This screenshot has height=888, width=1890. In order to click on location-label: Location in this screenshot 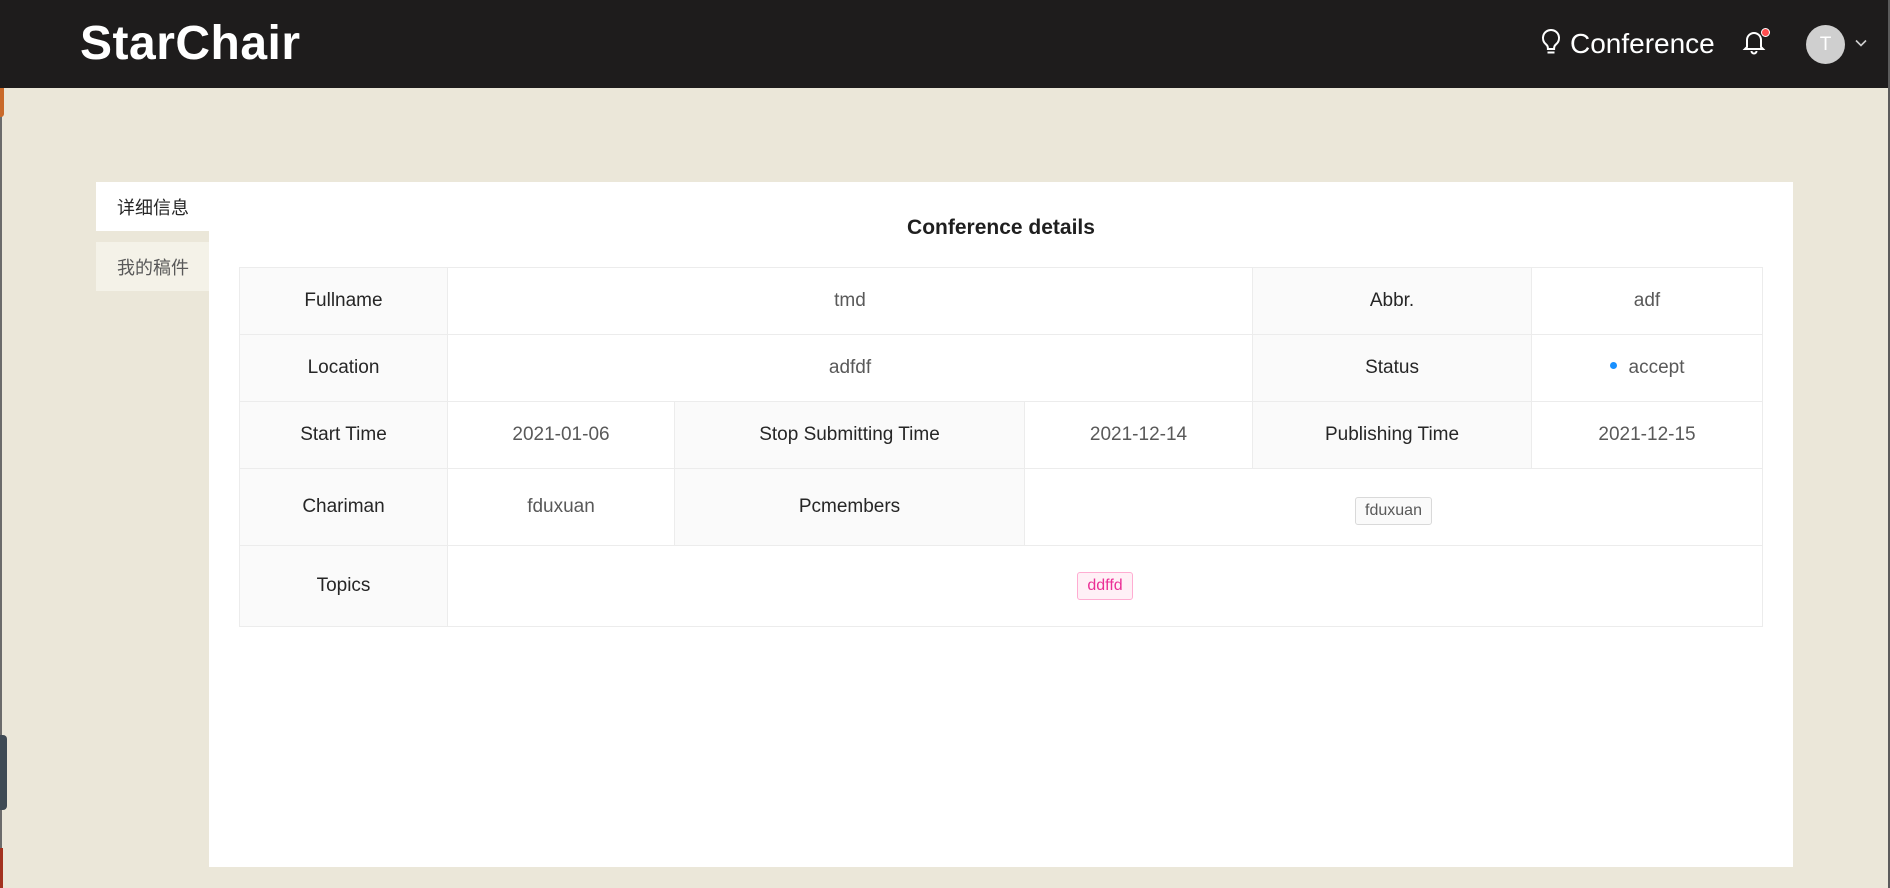, I will do `click(343, 368)`.